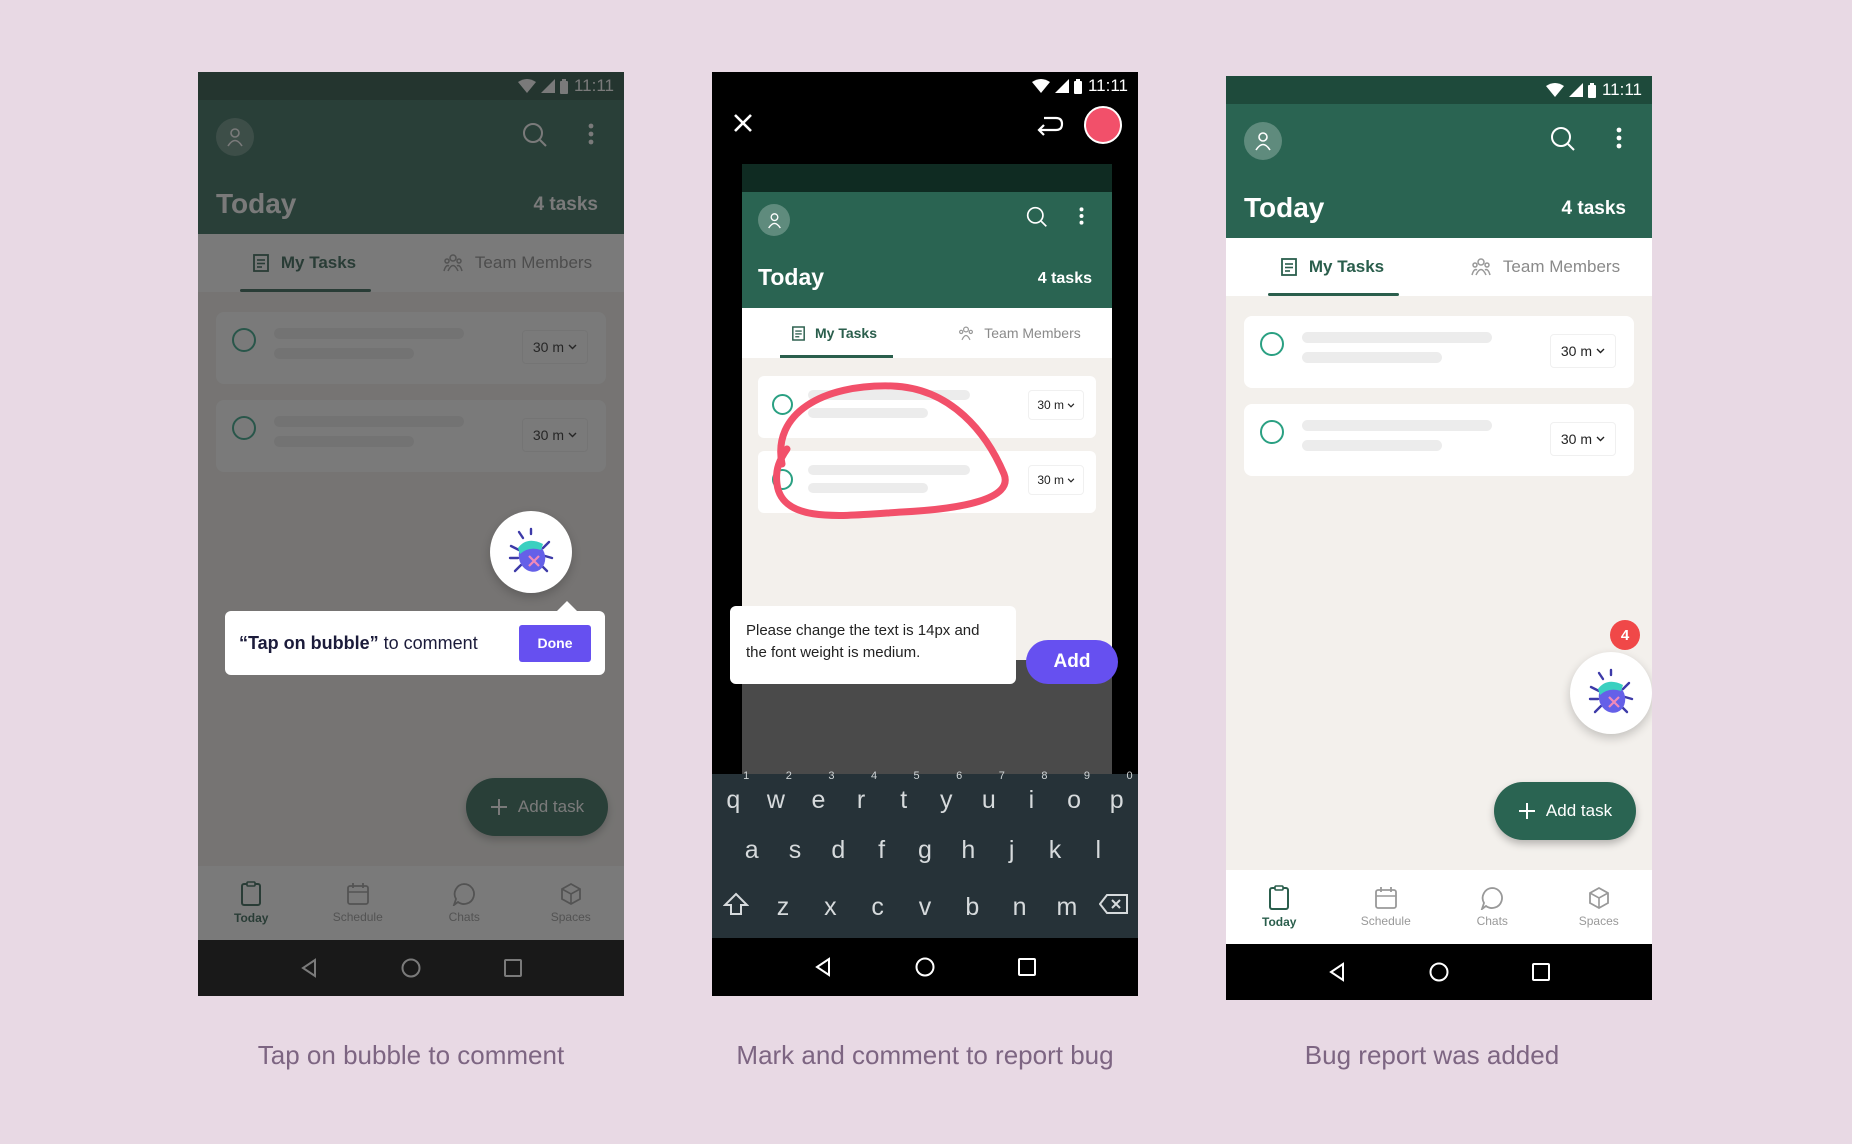 The height and width of the screenshot is (1144, 1852). Describe the element at coordinates (733, 792) in the screenshot. I see `key-q: 1q` at that location.